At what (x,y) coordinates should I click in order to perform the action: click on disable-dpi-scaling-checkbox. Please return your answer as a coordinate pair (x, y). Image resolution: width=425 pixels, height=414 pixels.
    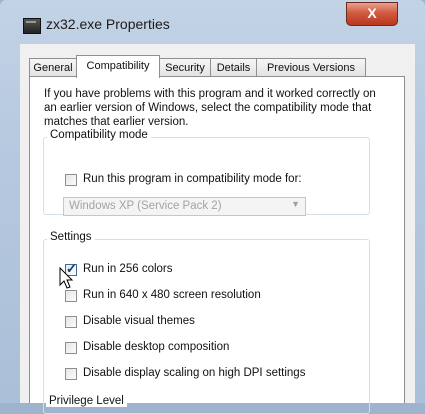
    Looking at the image, I should click on (71, 374).